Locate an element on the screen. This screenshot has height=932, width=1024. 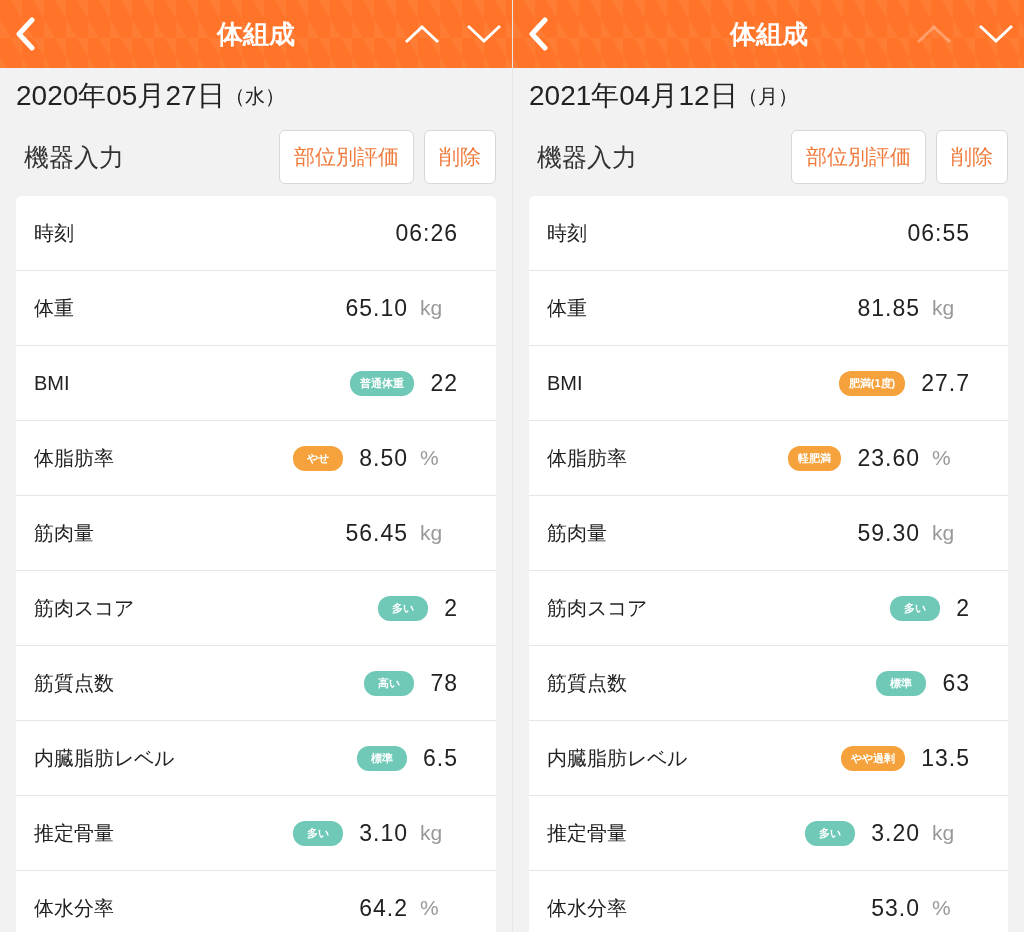
measurement-value: 13.5 is located at coordinates (945, 758).